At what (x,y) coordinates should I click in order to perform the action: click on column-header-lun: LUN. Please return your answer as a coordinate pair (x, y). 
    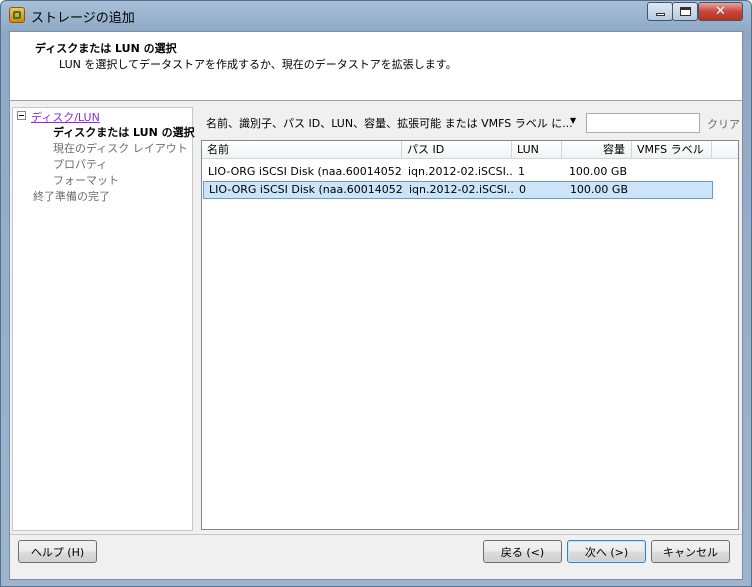
    Looking at the image, I should click on (537, 149).